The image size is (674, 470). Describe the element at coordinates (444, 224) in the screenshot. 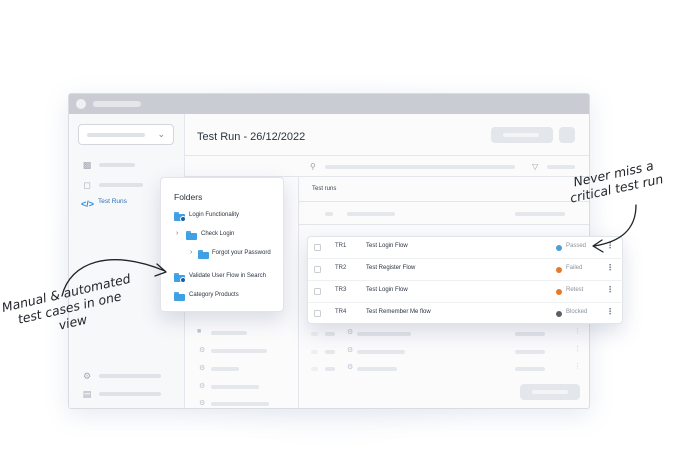

I see `table-divider` at that location.